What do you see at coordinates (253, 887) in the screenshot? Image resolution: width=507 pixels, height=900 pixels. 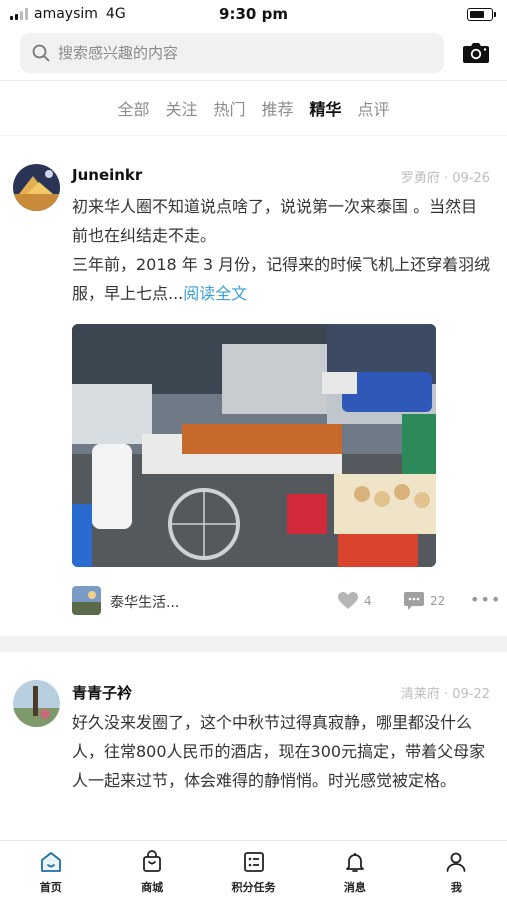 I see `nav-label: 积分任务` at bounding box center [253, 887].